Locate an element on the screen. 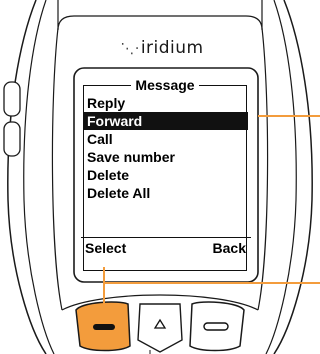  side-button-lower is located at coordinates (12, 139).